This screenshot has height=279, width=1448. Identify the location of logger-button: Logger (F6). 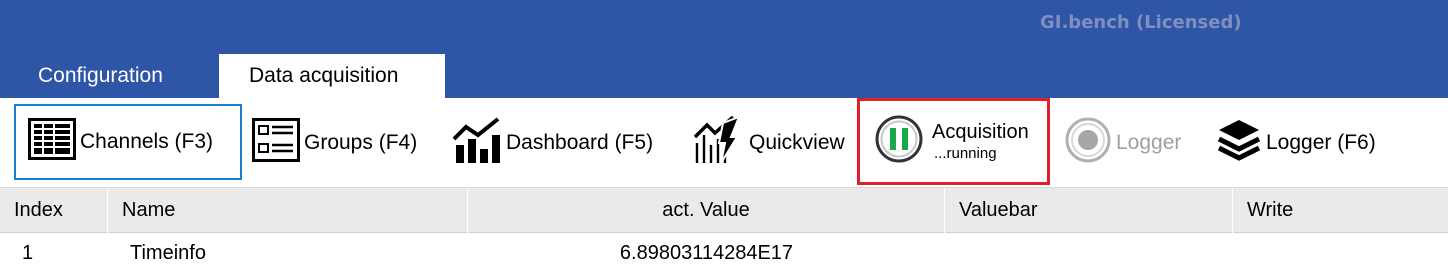
(1296, 143).